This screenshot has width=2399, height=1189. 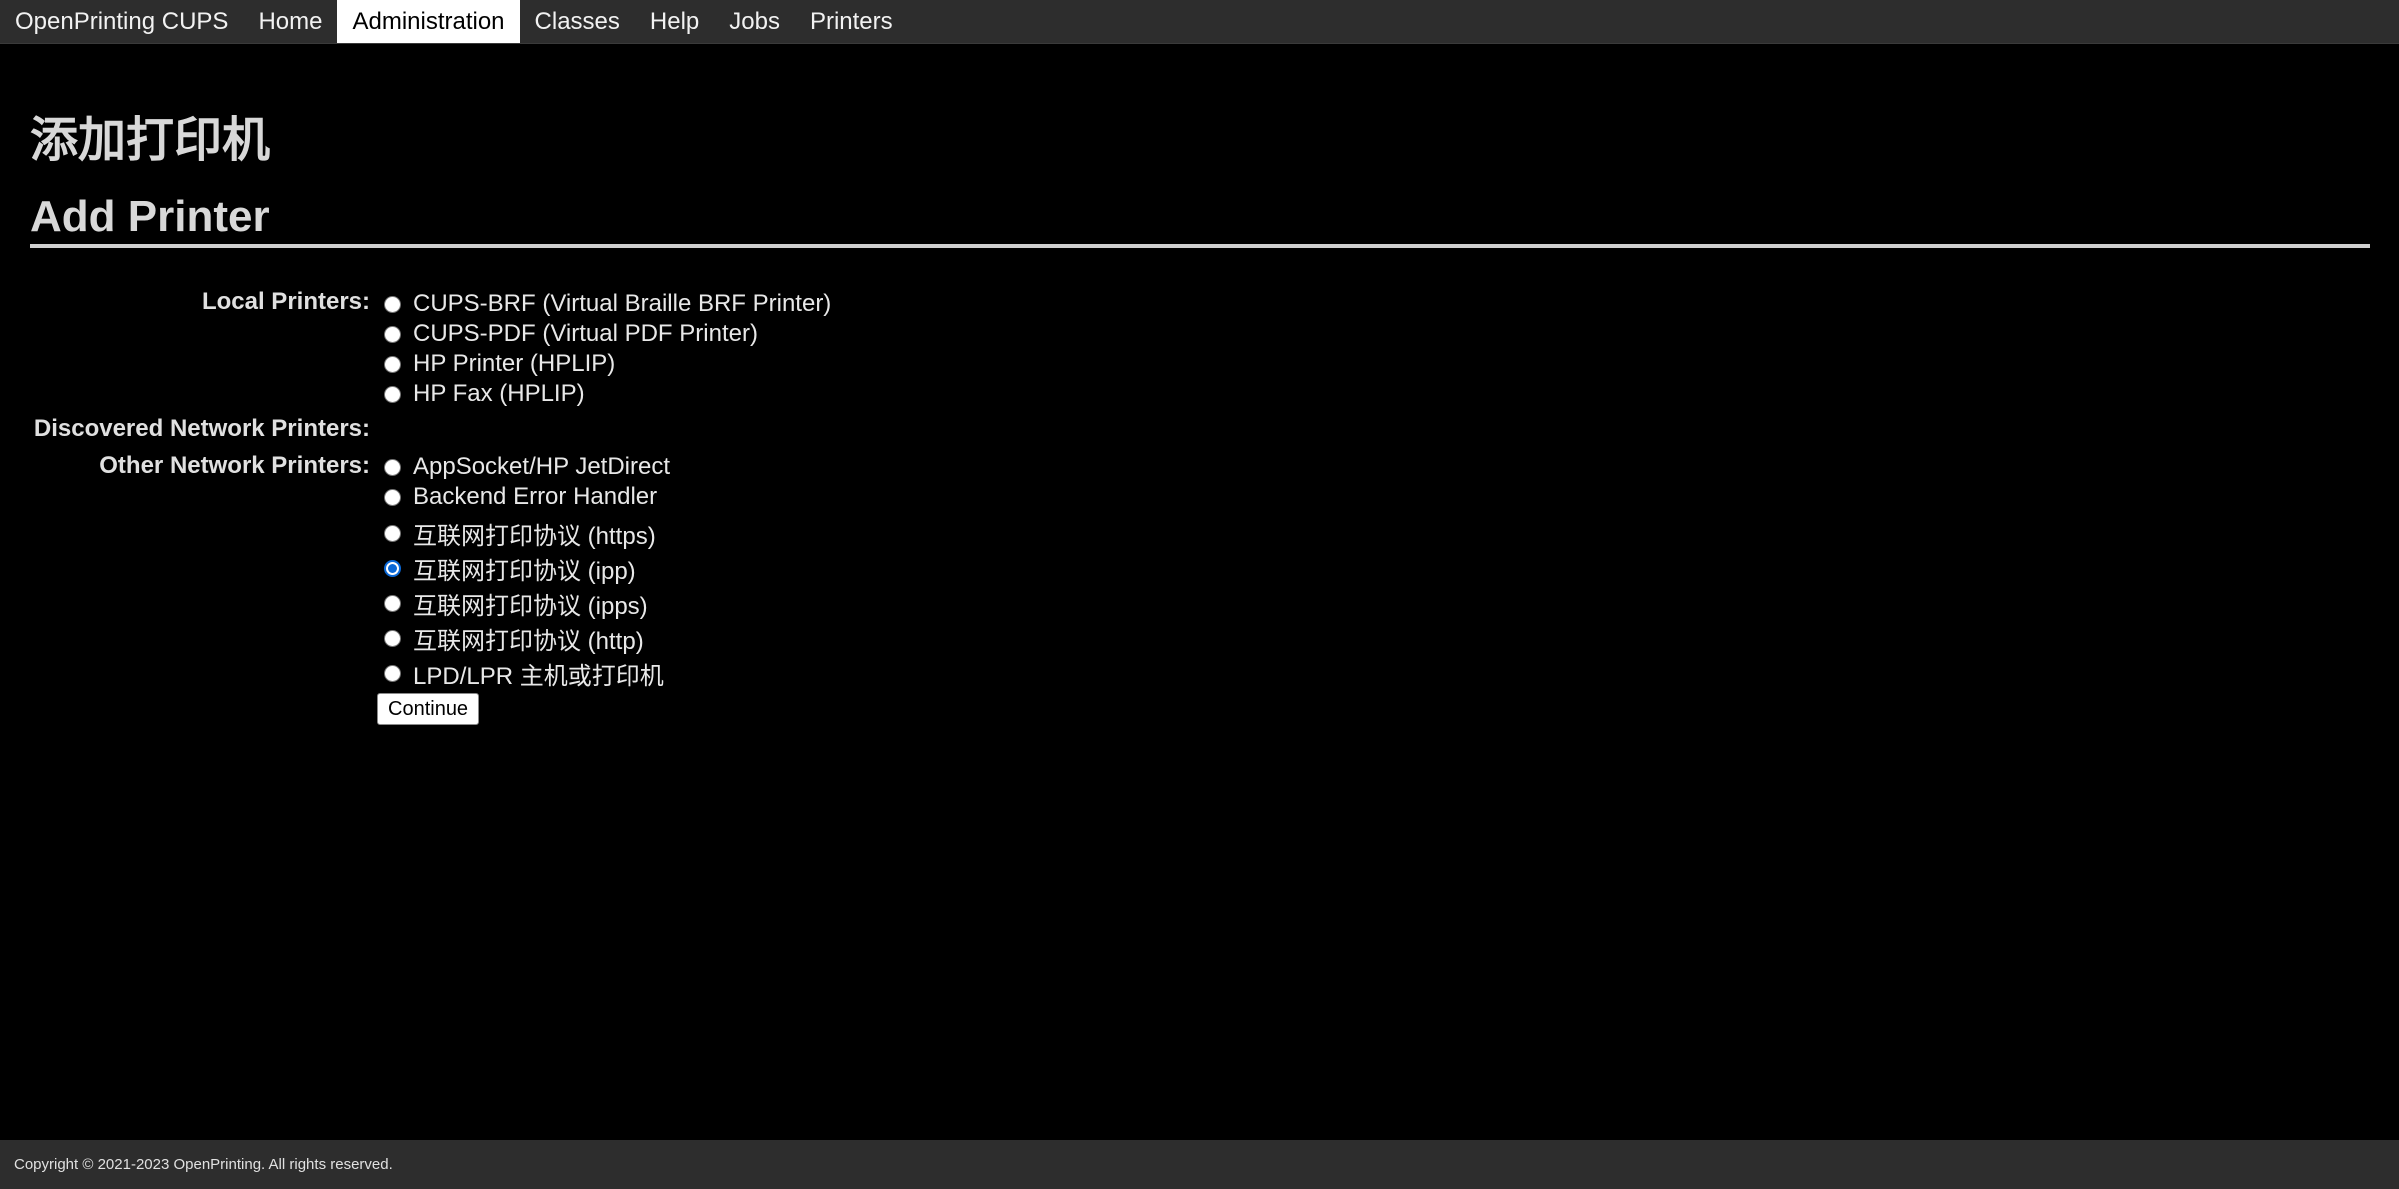 I want to click on radio-option-label: 互联网打印协议 (ipps), so click(x=530, y=606).